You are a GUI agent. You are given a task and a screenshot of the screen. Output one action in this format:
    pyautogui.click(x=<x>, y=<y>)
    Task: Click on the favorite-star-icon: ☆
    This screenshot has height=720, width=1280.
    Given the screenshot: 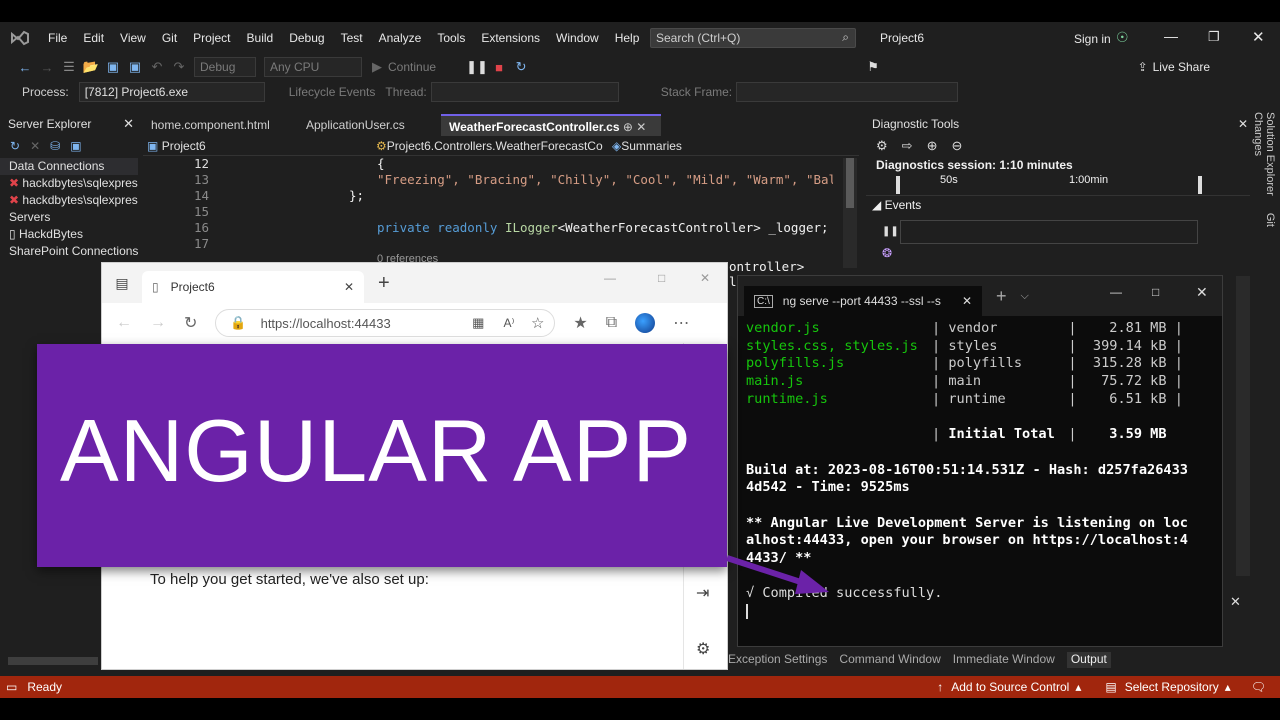 What is the action you would take?
    pyautogui.click(x=537, y=323)
    